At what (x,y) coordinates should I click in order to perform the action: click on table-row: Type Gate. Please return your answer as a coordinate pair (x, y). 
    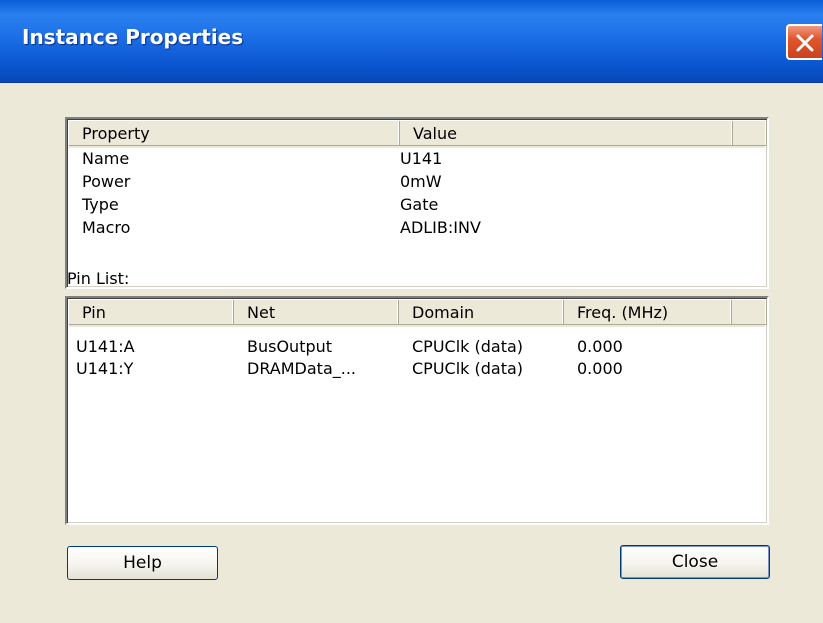
    Looking at the image, I should click on (417, 205).